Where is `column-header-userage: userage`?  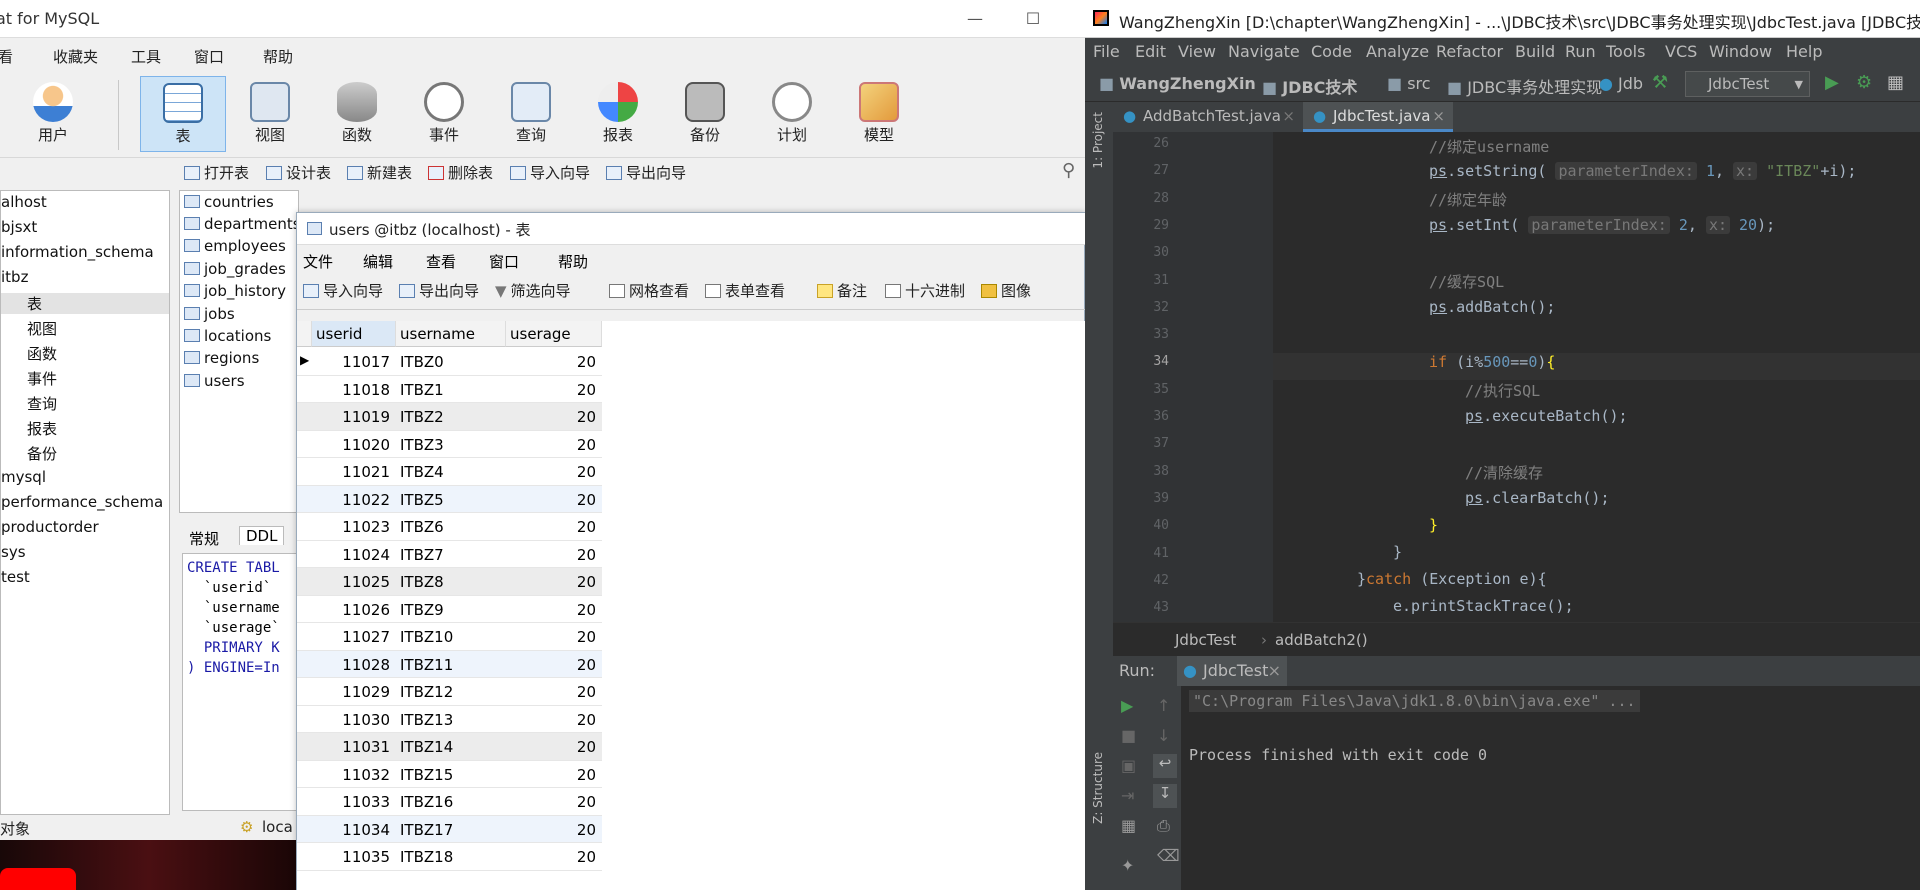
column-header-userage: userage is located at coordinates (554, 334).